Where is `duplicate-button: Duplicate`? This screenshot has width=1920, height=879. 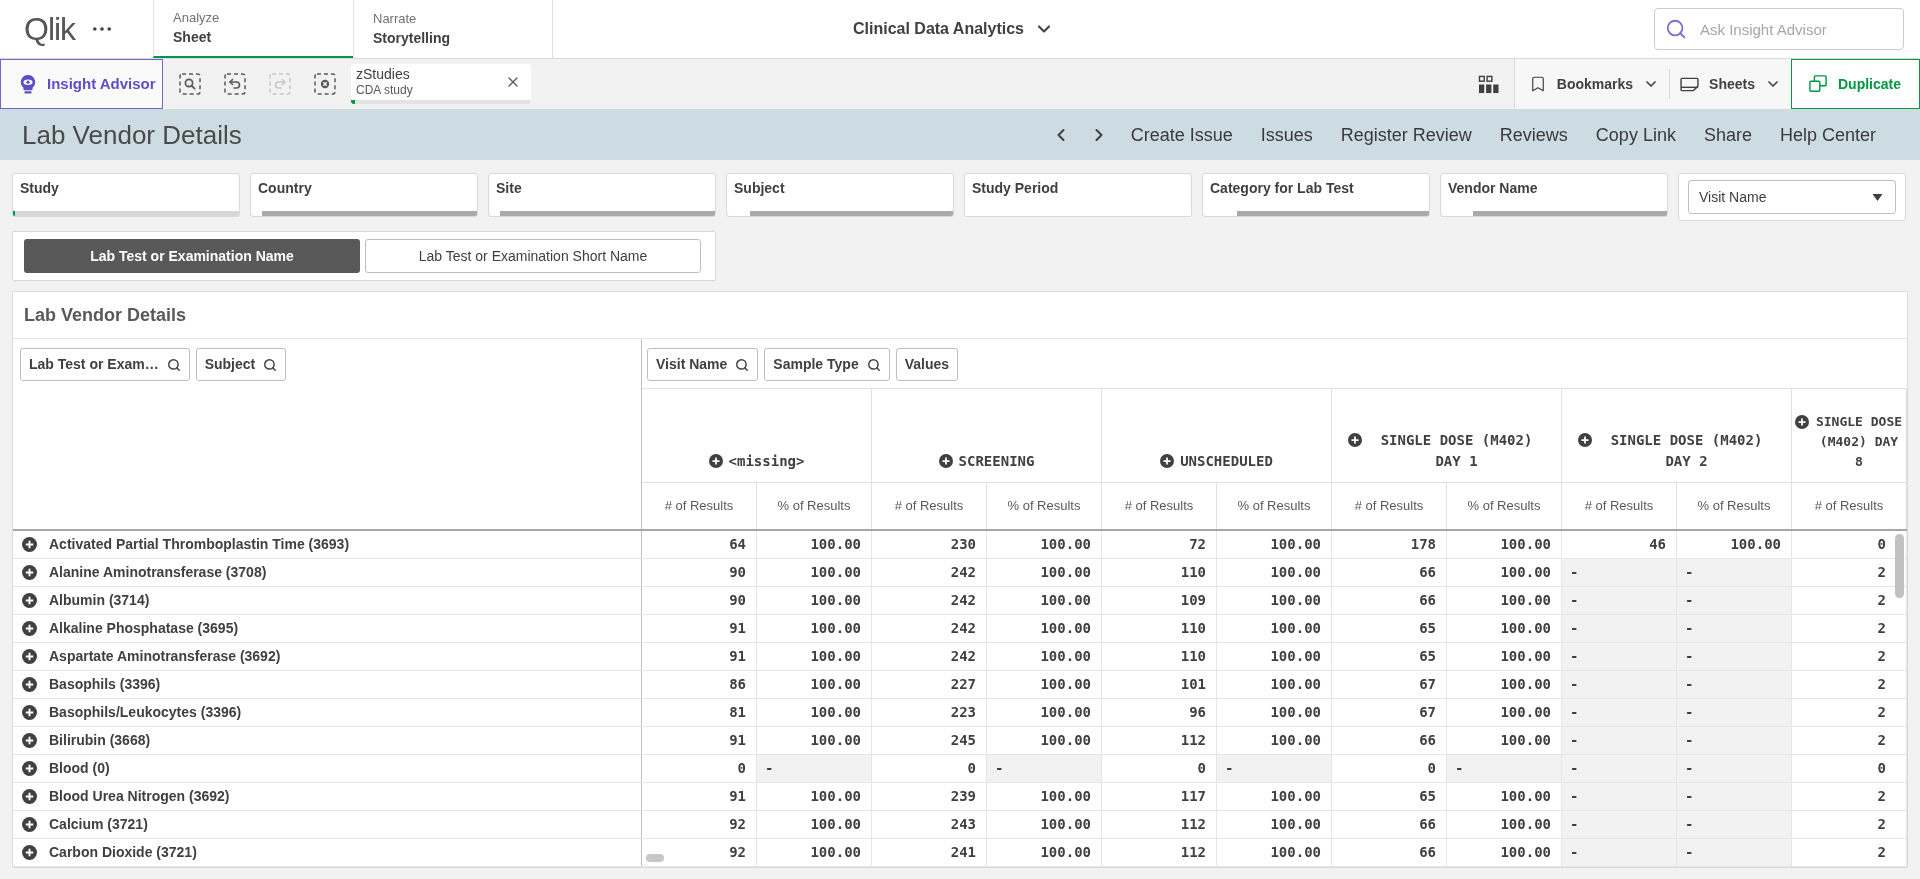
duplicate-button: Duplicate is located at coordinates (1855, 84).